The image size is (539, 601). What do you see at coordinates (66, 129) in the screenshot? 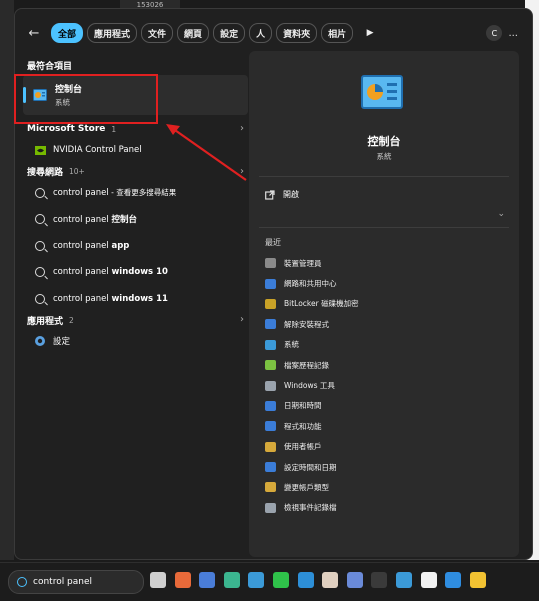
I see `store-section-label: Microsoft Store` at bounding box center [66, 129].